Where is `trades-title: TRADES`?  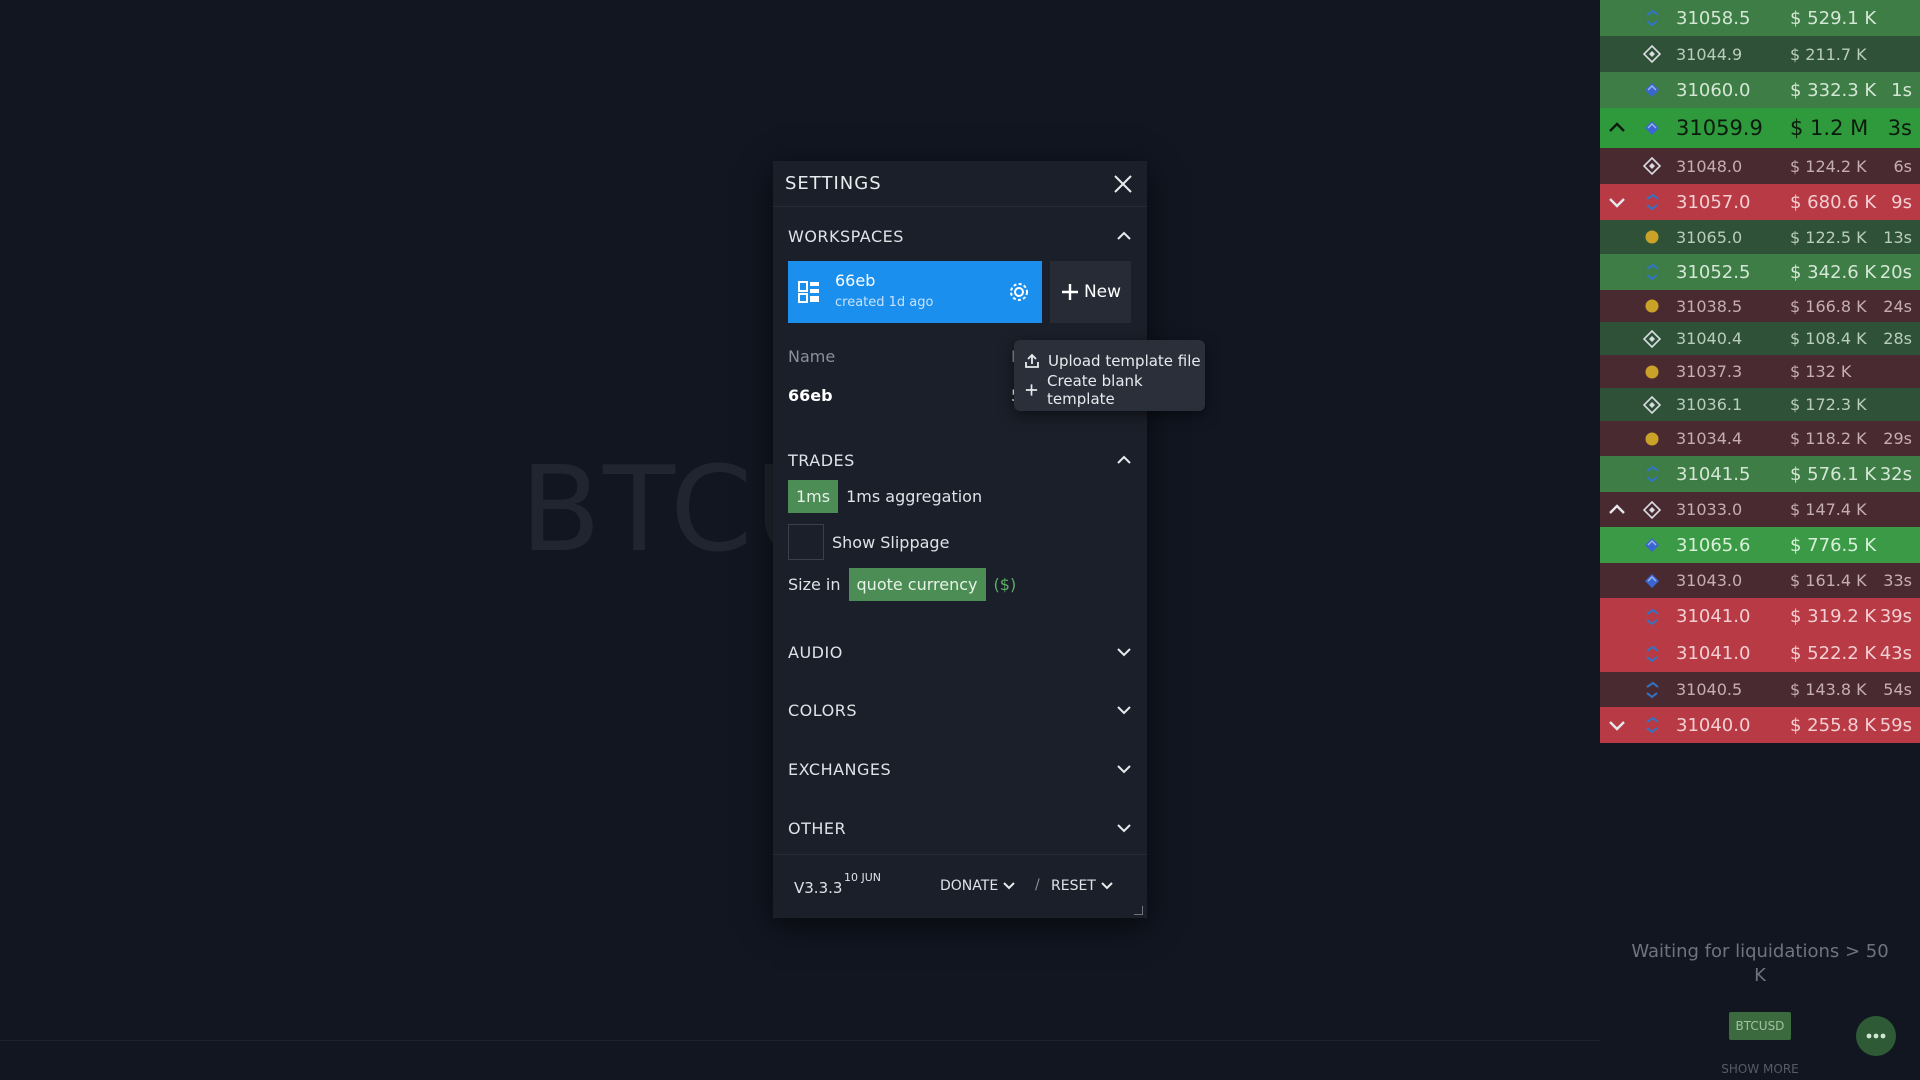 trades-title: TRADES is located at coordinates (821, 460).